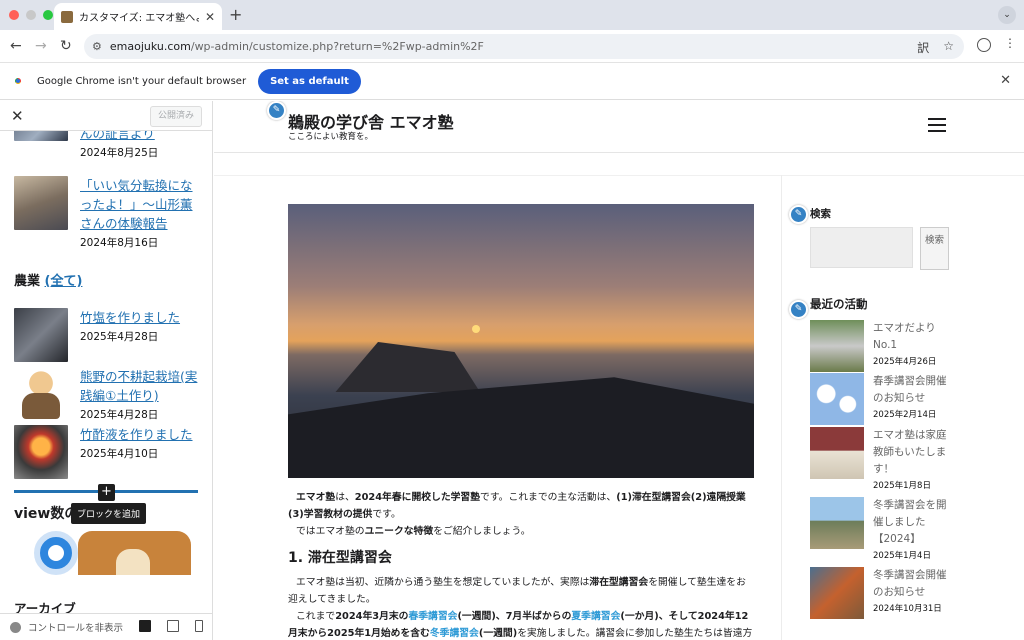 This screenshot has height=640, width=1024. I want to click on post-link: 竹酢液を作りました, so click(140, 434).